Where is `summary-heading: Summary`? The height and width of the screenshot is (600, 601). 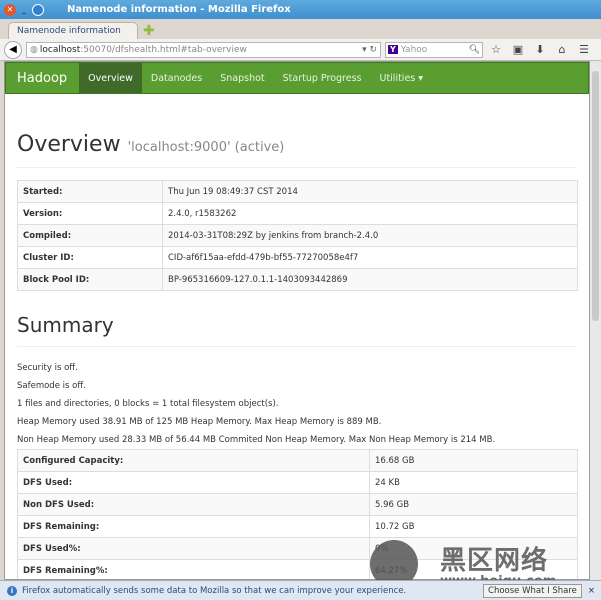
summary-heading: Summary is located at coordinates (297, 330).